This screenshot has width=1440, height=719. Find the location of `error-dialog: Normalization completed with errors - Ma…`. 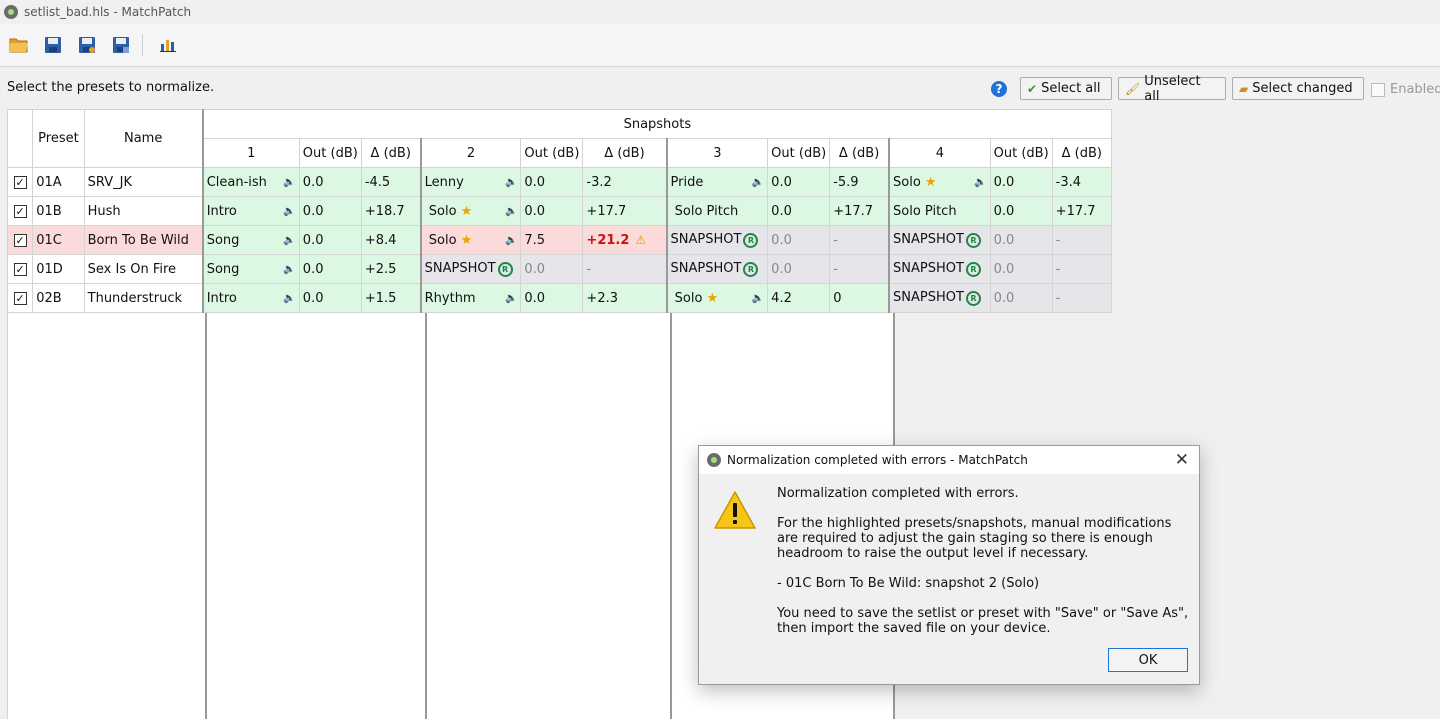

error-dialog: Normalization completed with errors - Ma… is located at coordinates (949, 565).